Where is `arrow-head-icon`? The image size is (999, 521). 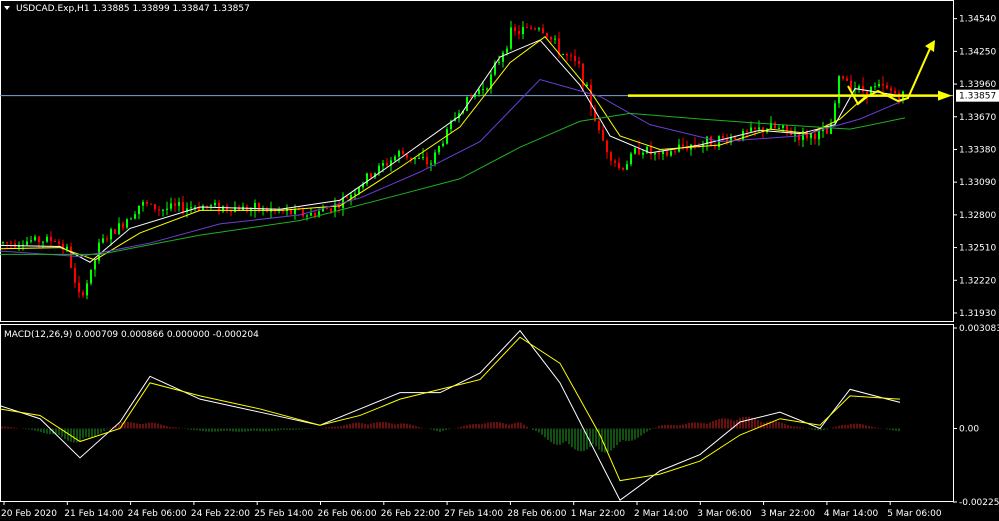
arrow-head-icon is located at coordinates (945, 95).